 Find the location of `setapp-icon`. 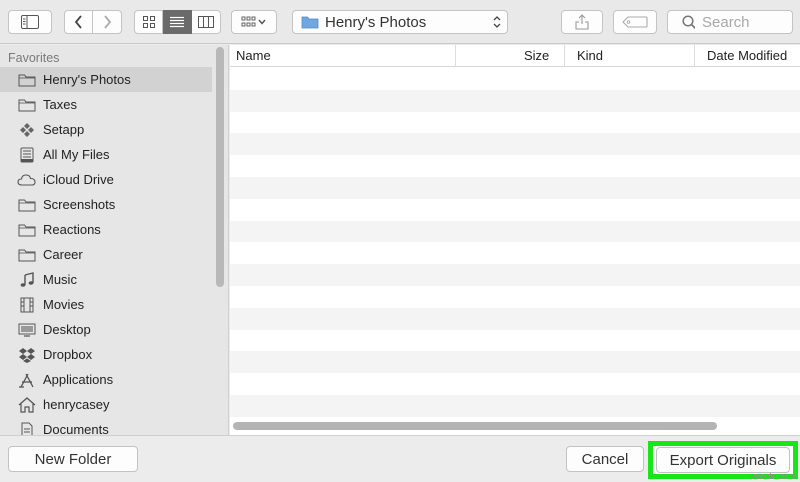

setapp-icon is located at coordinates (27, 130).